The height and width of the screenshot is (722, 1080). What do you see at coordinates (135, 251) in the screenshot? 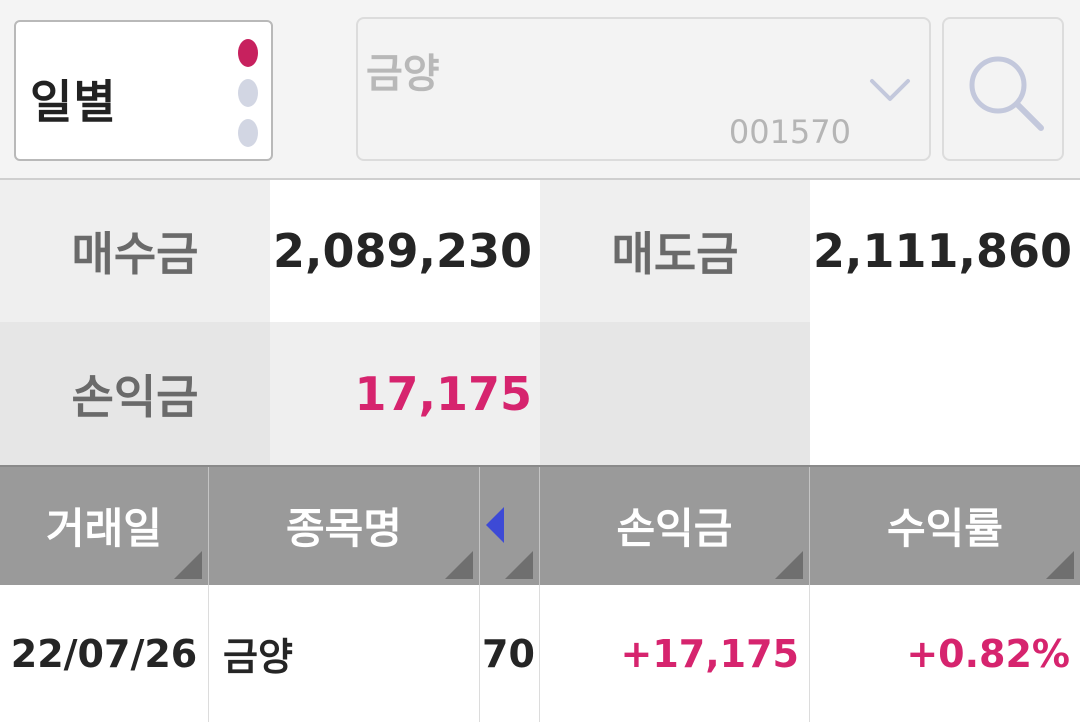
I see `buy-amount-label: 매수금` at bounding box center [135, 251].